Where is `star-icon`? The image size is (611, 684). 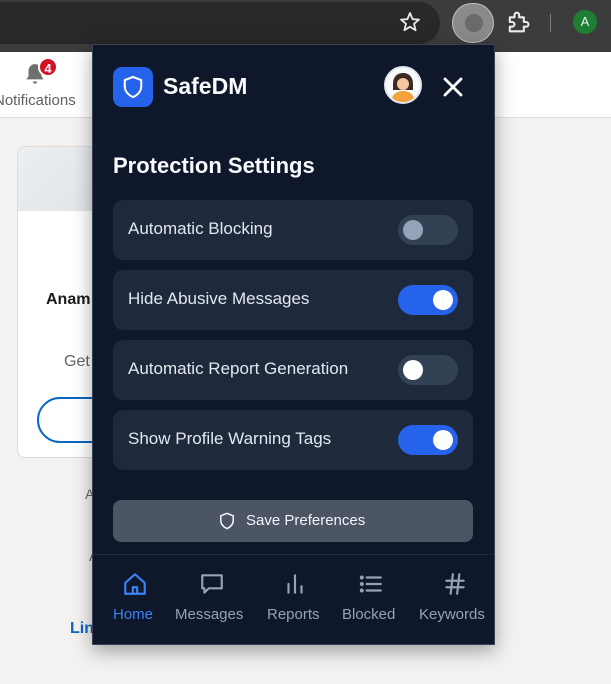 star-icon is located at coordinates (410, 22).